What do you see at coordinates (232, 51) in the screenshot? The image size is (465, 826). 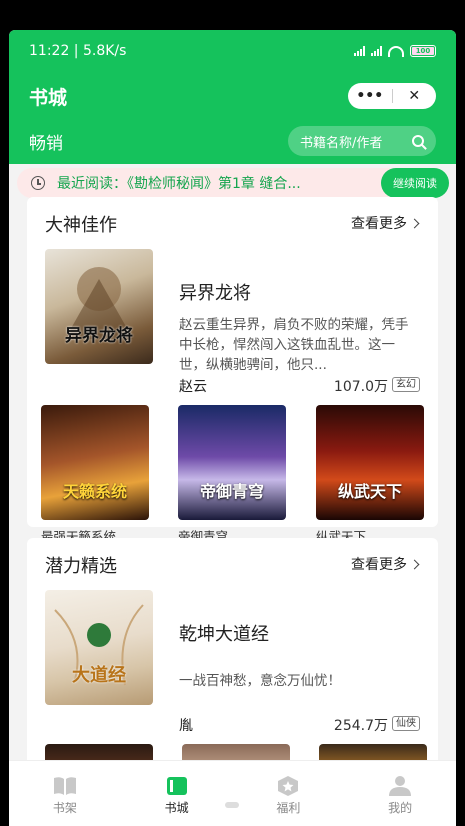 I see `status-bar: 11:22 | 5.8K/s 100` at bounding box center [232, 51].